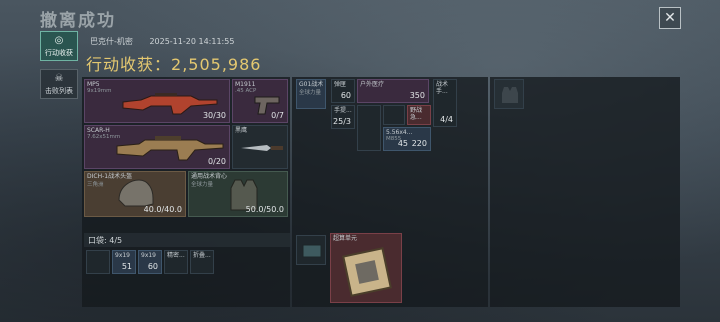  I want to click on item-count: 51, so click(126, 266).